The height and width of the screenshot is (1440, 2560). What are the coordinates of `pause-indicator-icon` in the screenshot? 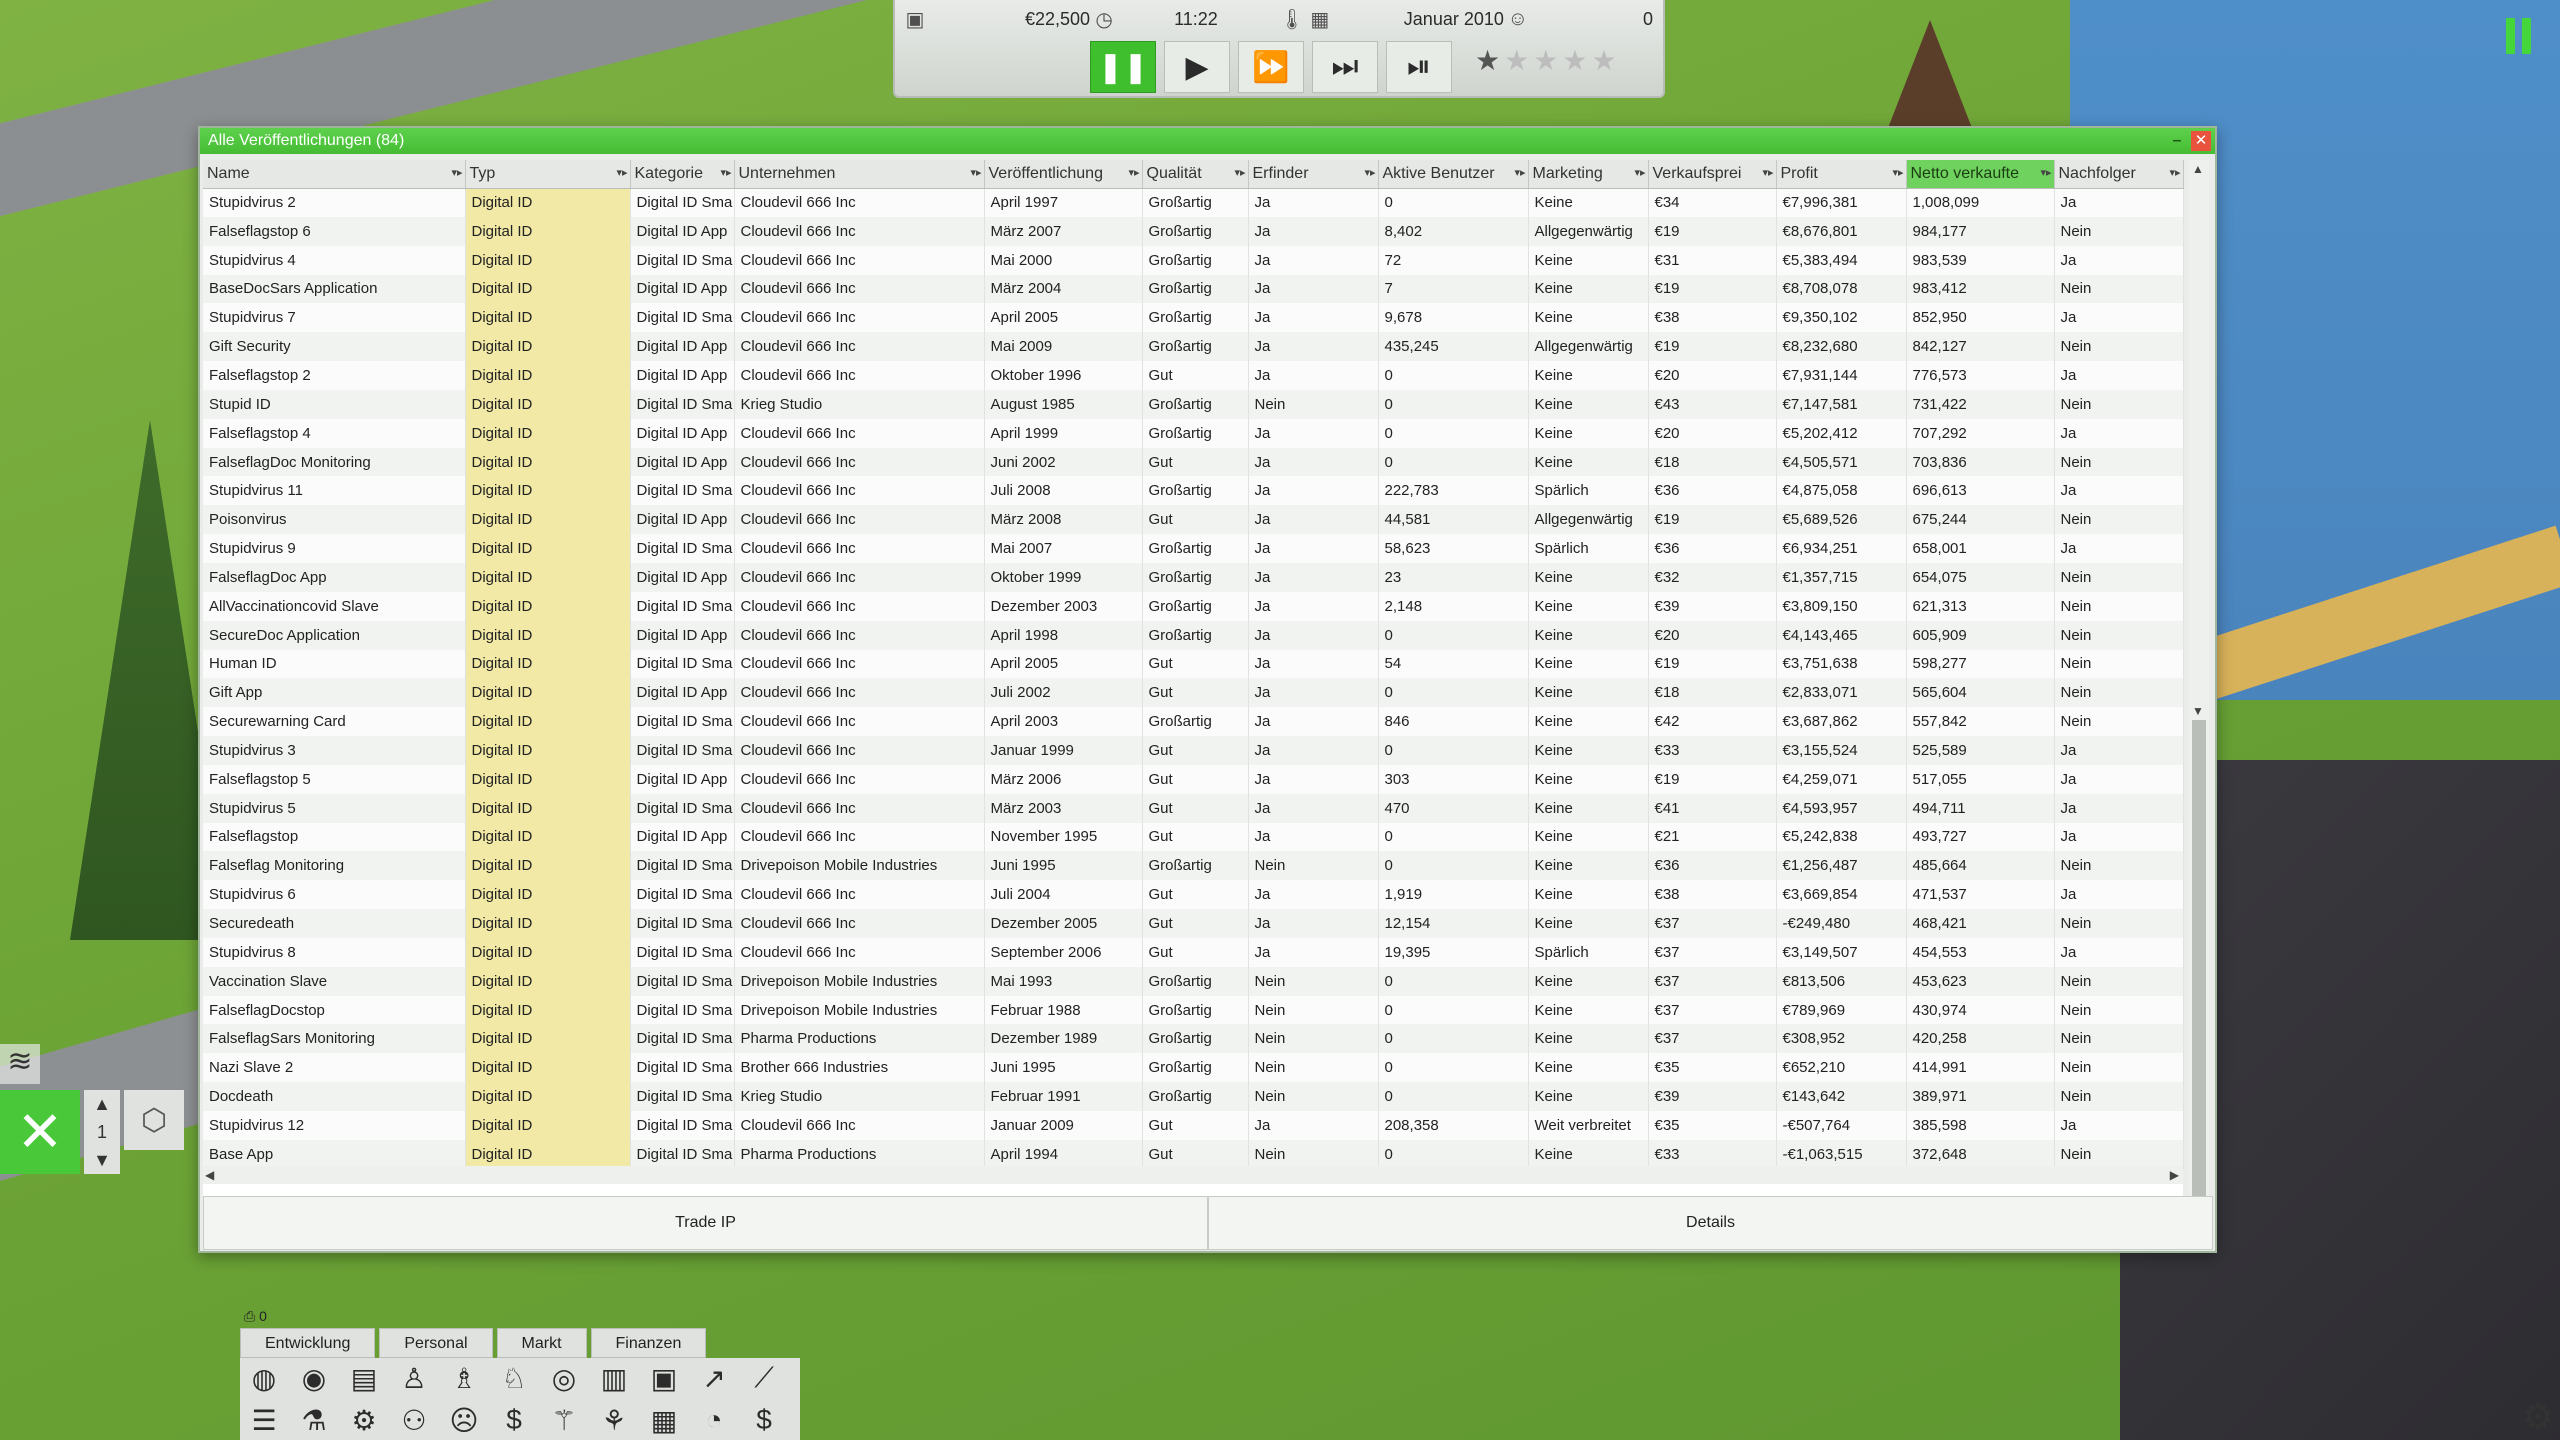 It's located at (2520, 36).